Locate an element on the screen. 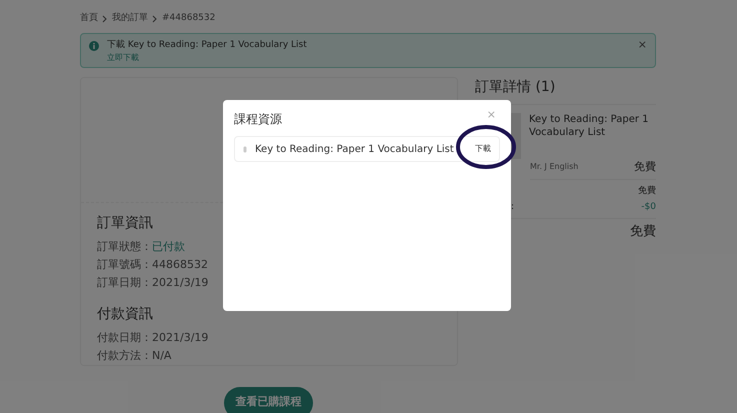 The width and height of the screenshot is (737, 413). modal-title: 課程資源 is located at coordinates (258, 119).